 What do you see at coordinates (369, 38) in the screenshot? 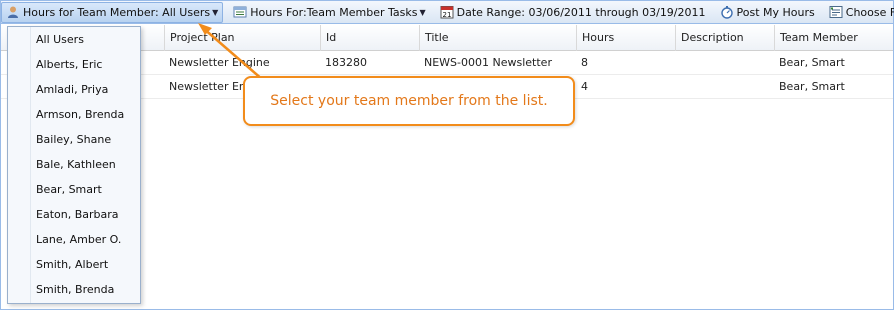
I see `column-header-id: Id` at bounding box center [369, 38].